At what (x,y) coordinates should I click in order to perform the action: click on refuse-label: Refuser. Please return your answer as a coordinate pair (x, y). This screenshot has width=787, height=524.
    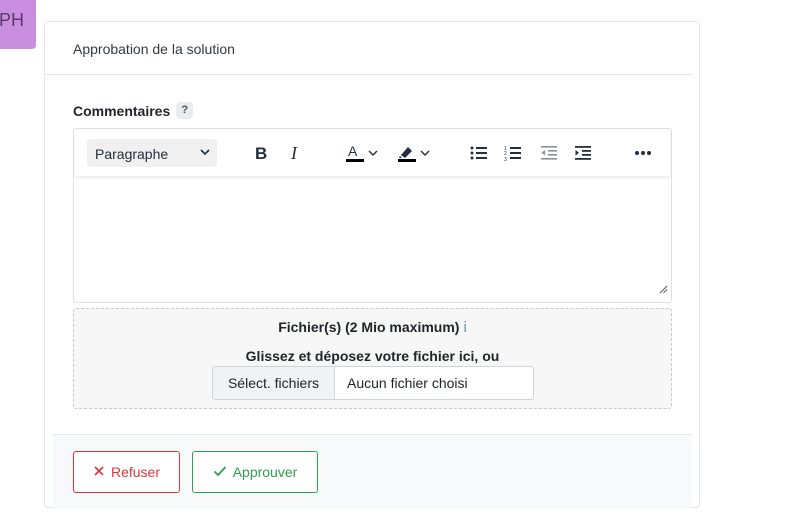
    Looking at the image, I should click on (135, 472).